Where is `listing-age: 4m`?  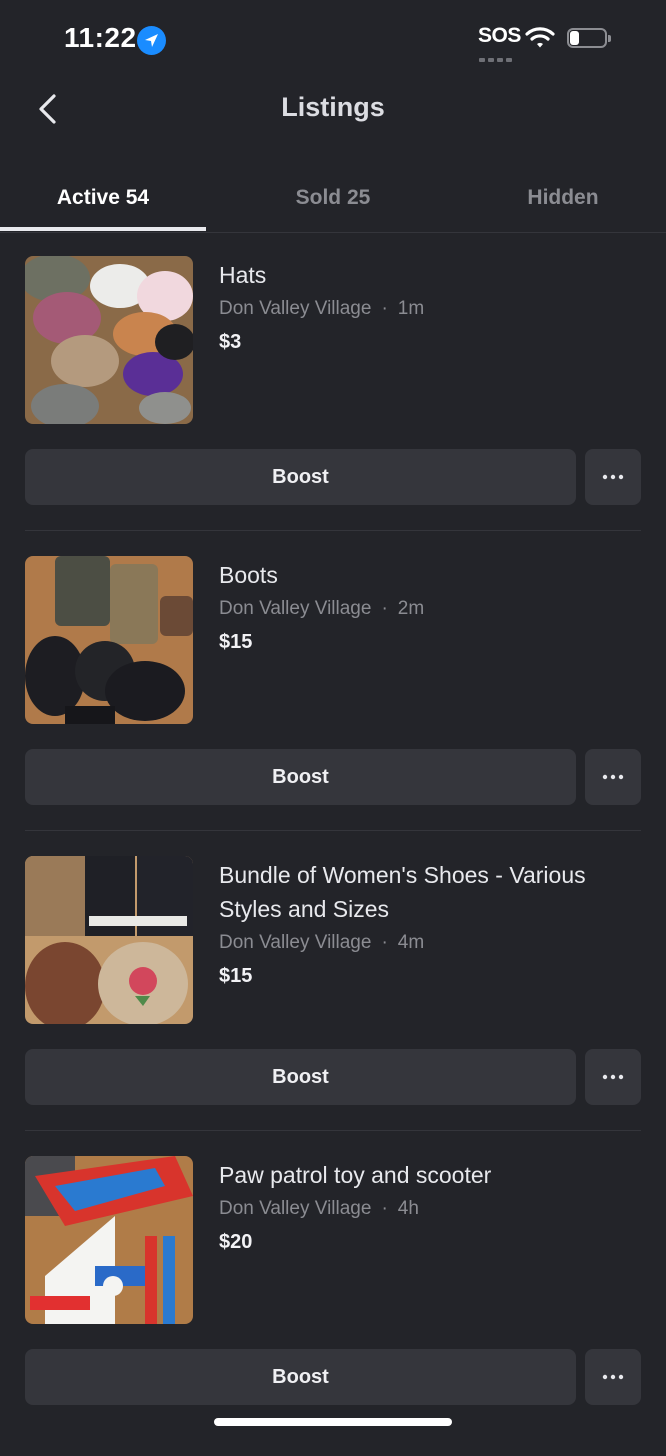 listing-age: 4m is located at coordinates (411, 942).